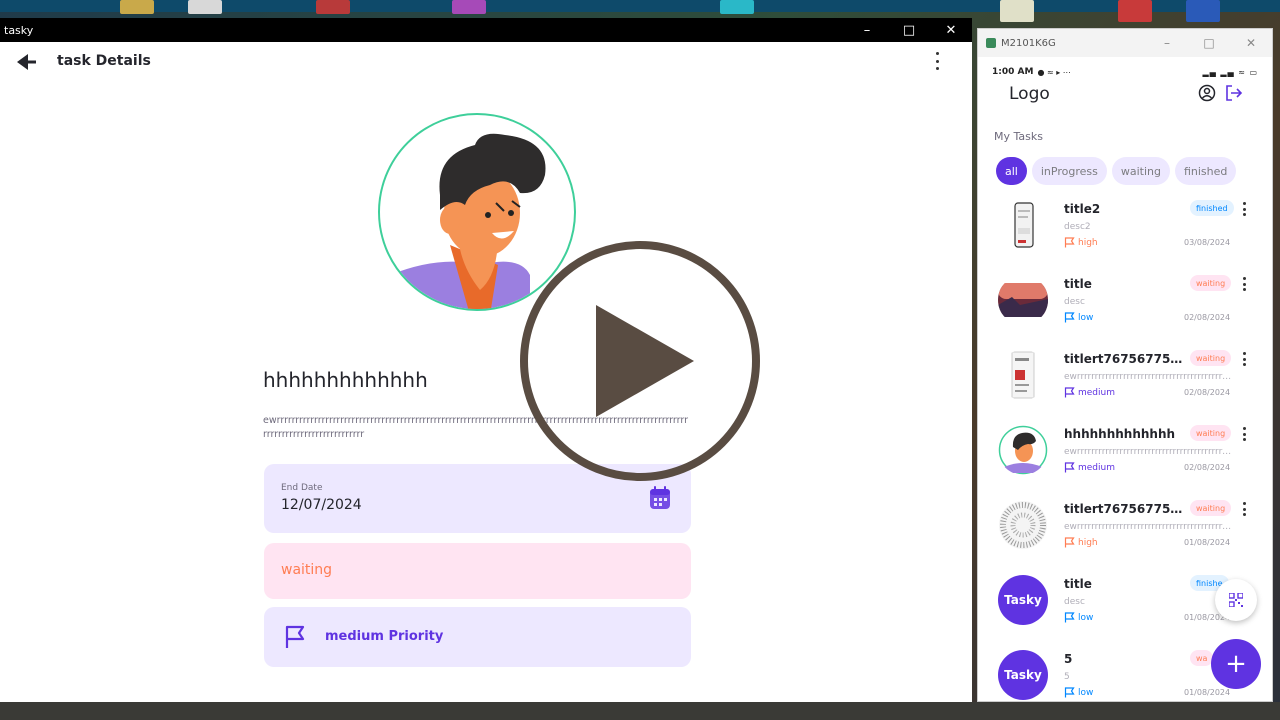 Image resolution: width=1280 pixels, height=720 pixels. I want to click on qr-scan-button, so click(1236, 600).